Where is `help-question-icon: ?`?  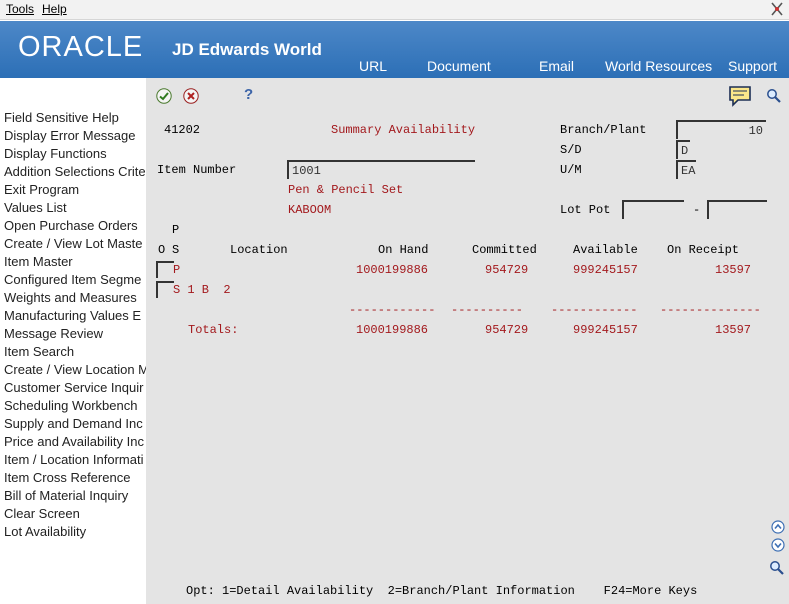 help-question-icon: ? is located at coordinates (248, 94).